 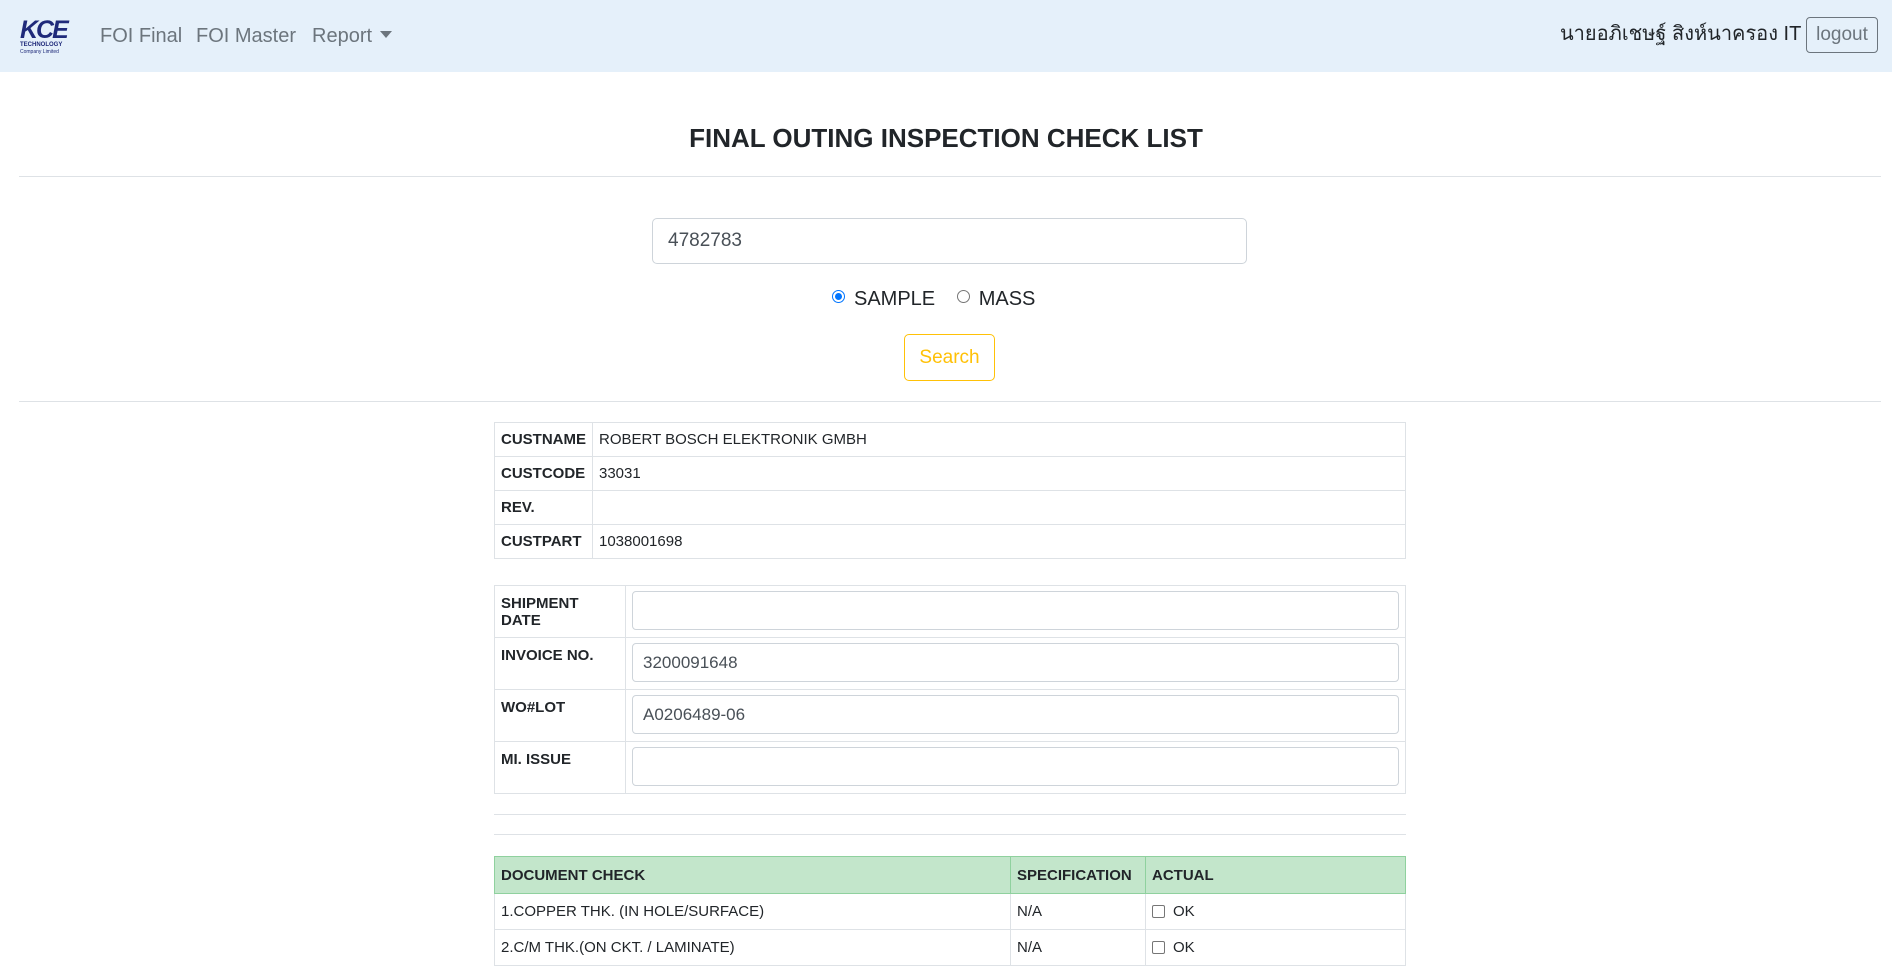 What do you see at coordinates (543, 473) in the screenshot?
I see `custcode-label: CUSTCODE` at bounding box center [543, 473].